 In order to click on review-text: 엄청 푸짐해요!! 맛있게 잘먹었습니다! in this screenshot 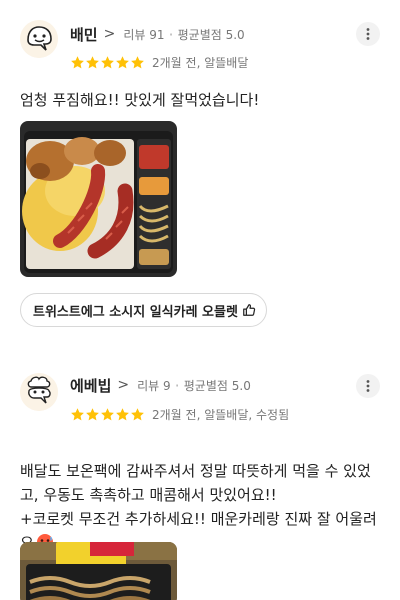, I will do `click(140, 100)`.